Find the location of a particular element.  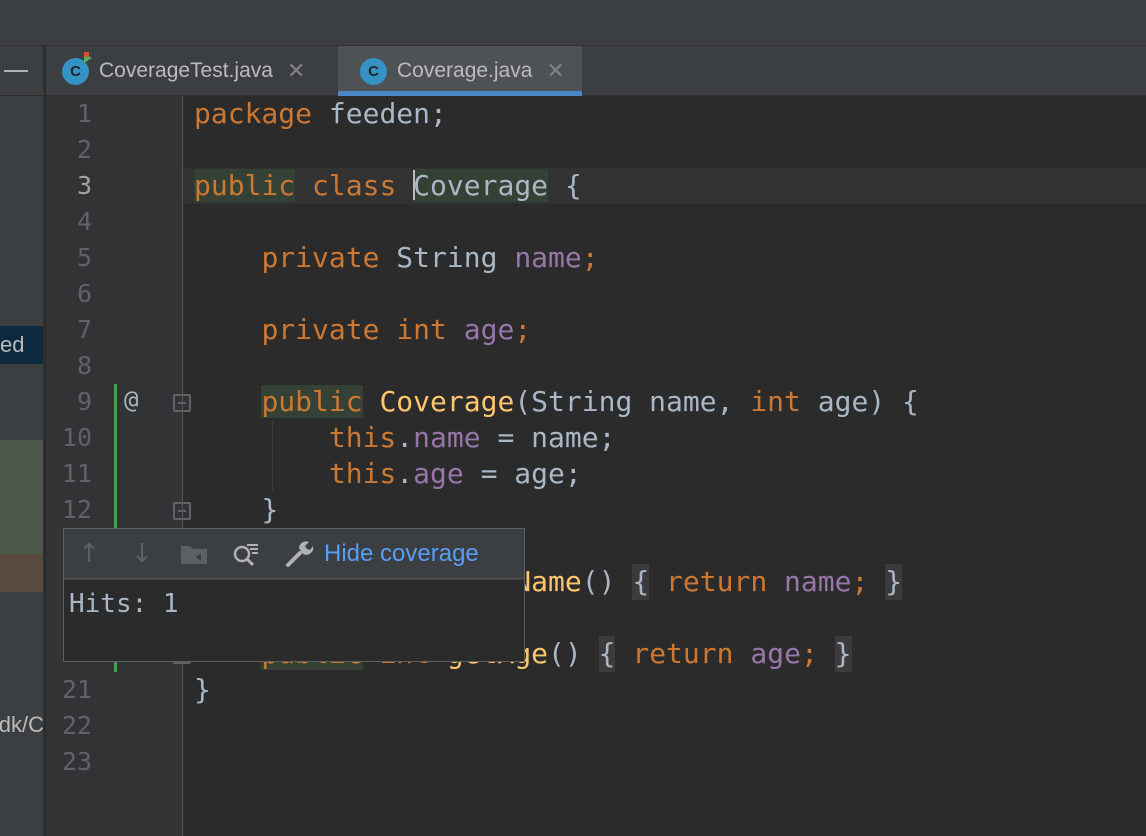

folder-icon is located at coordinates (194, 554).